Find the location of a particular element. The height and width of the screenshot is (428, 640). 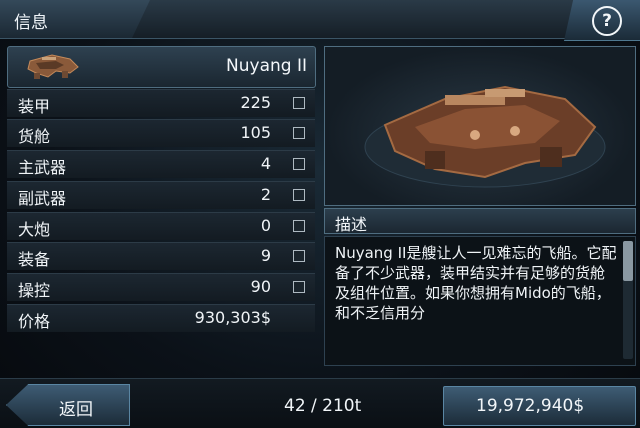

stat-label: 大炮 is located at coordinates (34, 229).